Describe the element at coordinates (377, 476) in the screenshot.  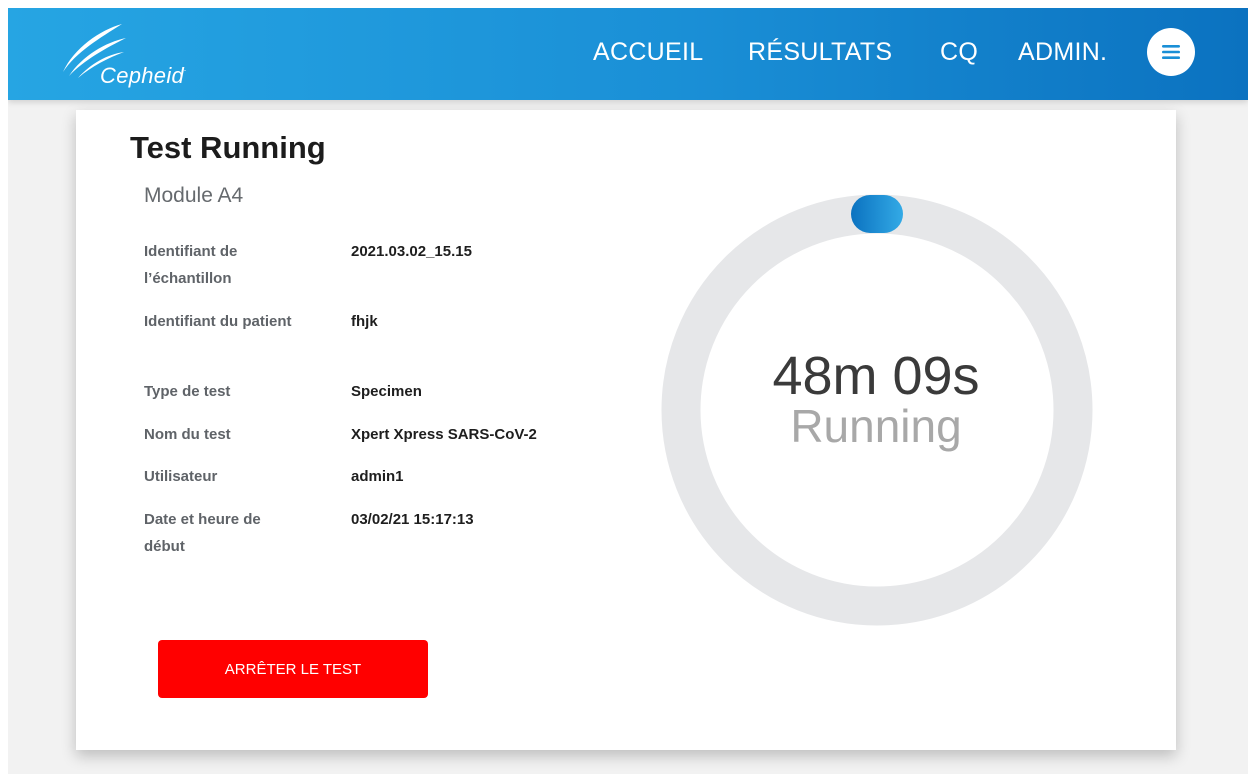
I see `user-value: admin1` at that location.